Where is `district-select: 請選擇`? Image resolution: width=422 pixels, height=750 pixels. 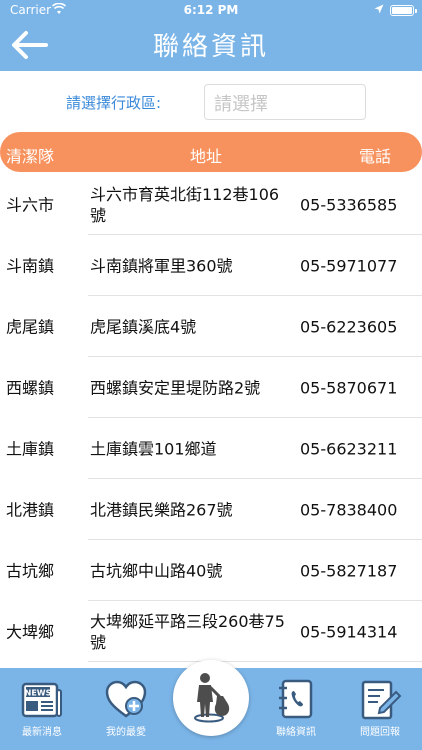 district-select: 請選擇 is located at coordinates (285, 102).